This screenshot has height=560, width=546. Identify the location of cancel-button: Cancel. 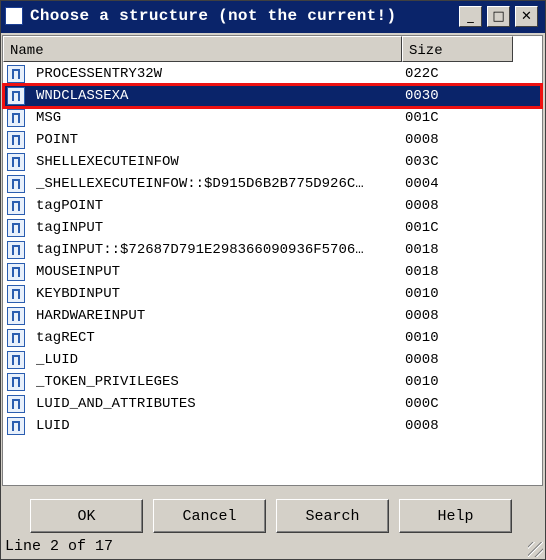
(209, 516).